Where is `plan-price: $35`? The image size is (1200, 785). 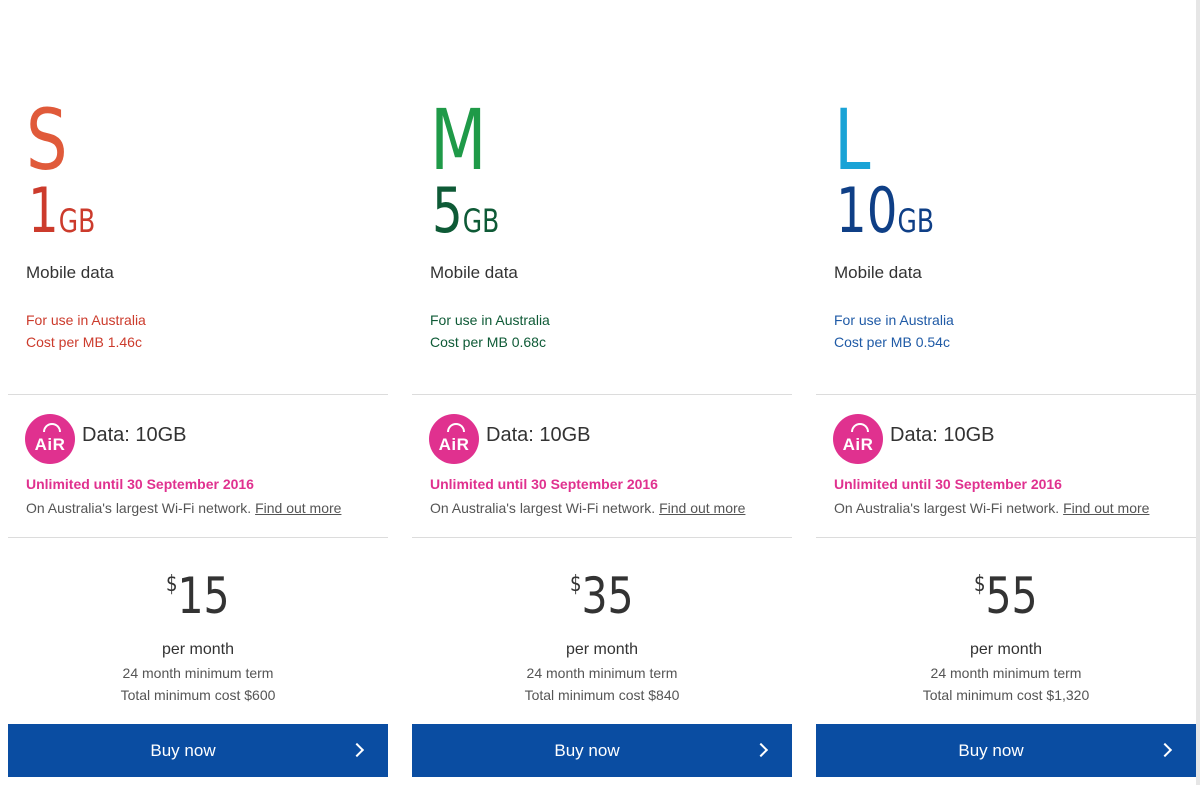
plan-price: $35 is located at coordinates (602, 596).